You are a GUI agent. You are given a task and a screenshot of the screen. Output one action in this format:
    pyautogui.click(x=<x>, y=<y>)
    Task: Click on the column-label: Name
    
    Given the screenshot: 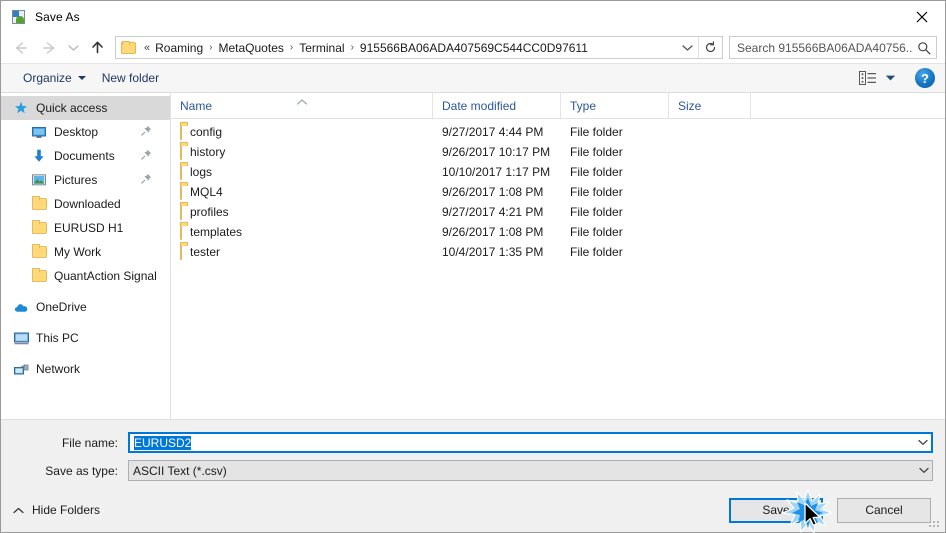 What is the action you would take?
    pyautogui.click(x=196, y=105)
    